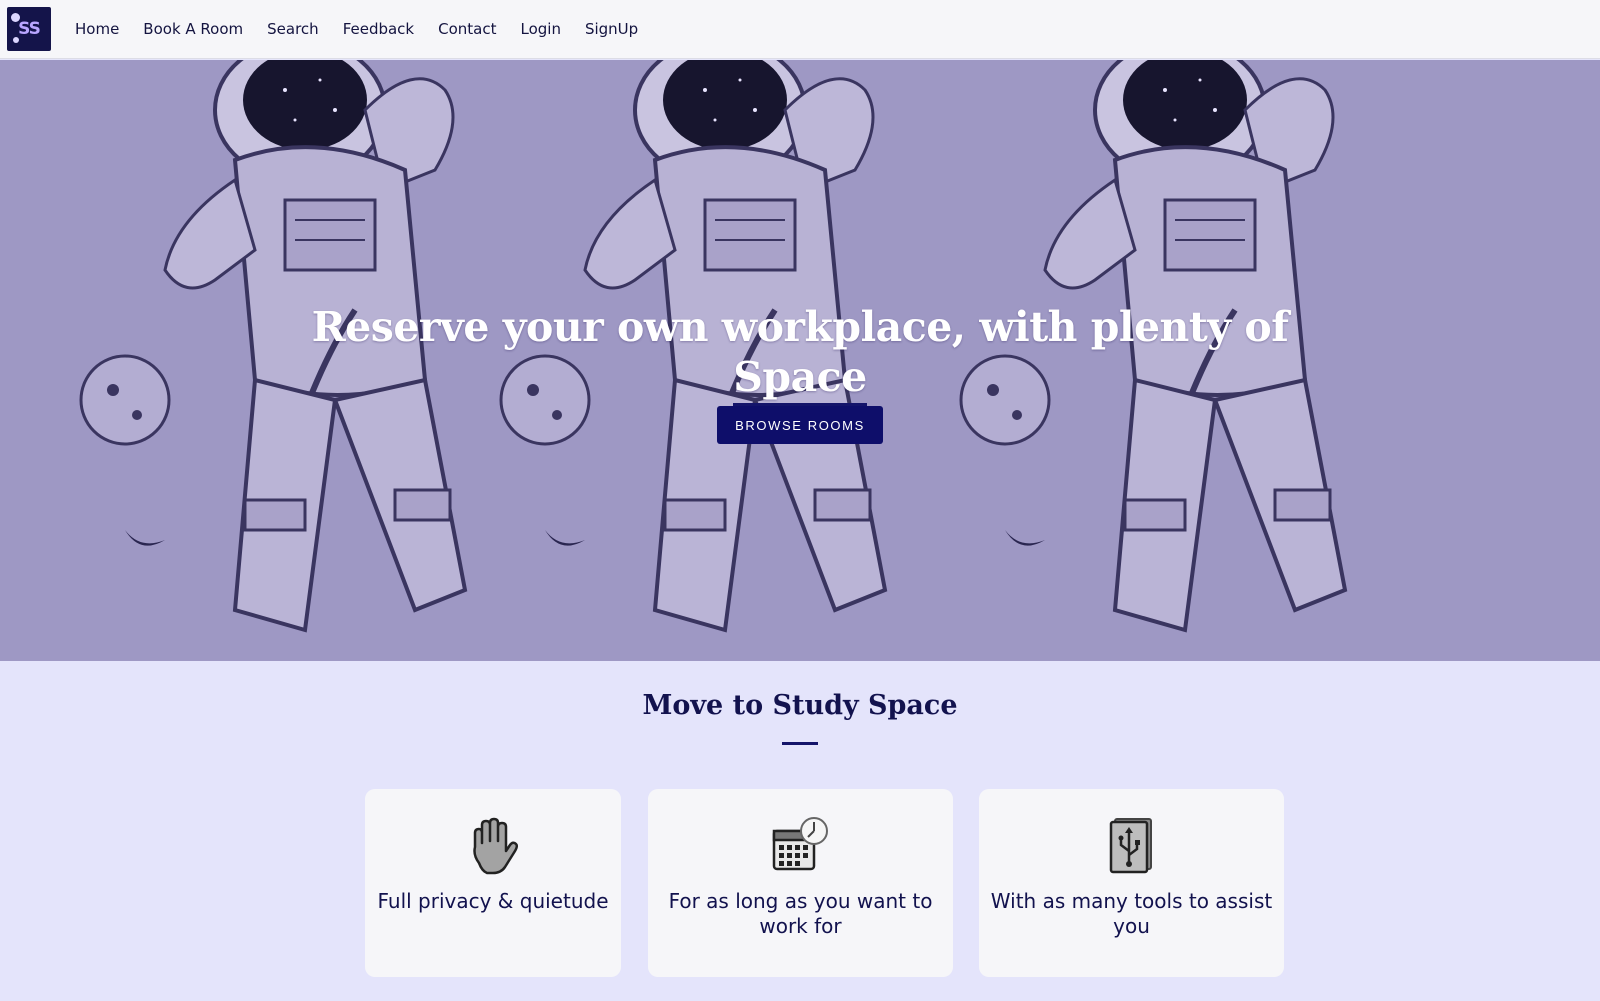 The image size is (1600, 1001). I want to click on feature-card-privacy: Full privacy & quietude, so click(493, 883).